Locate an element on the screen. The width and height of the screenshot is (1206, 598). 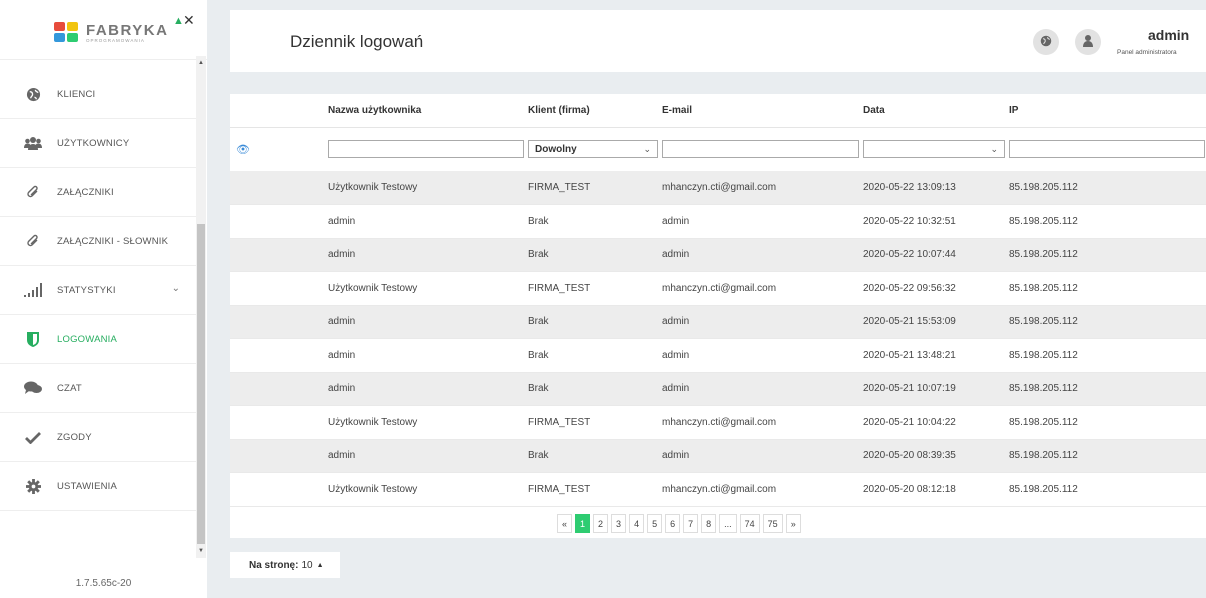
sidebar-item-zalaczniki: ZAŁĄCZNIKI is located at coordinates (98, 192).